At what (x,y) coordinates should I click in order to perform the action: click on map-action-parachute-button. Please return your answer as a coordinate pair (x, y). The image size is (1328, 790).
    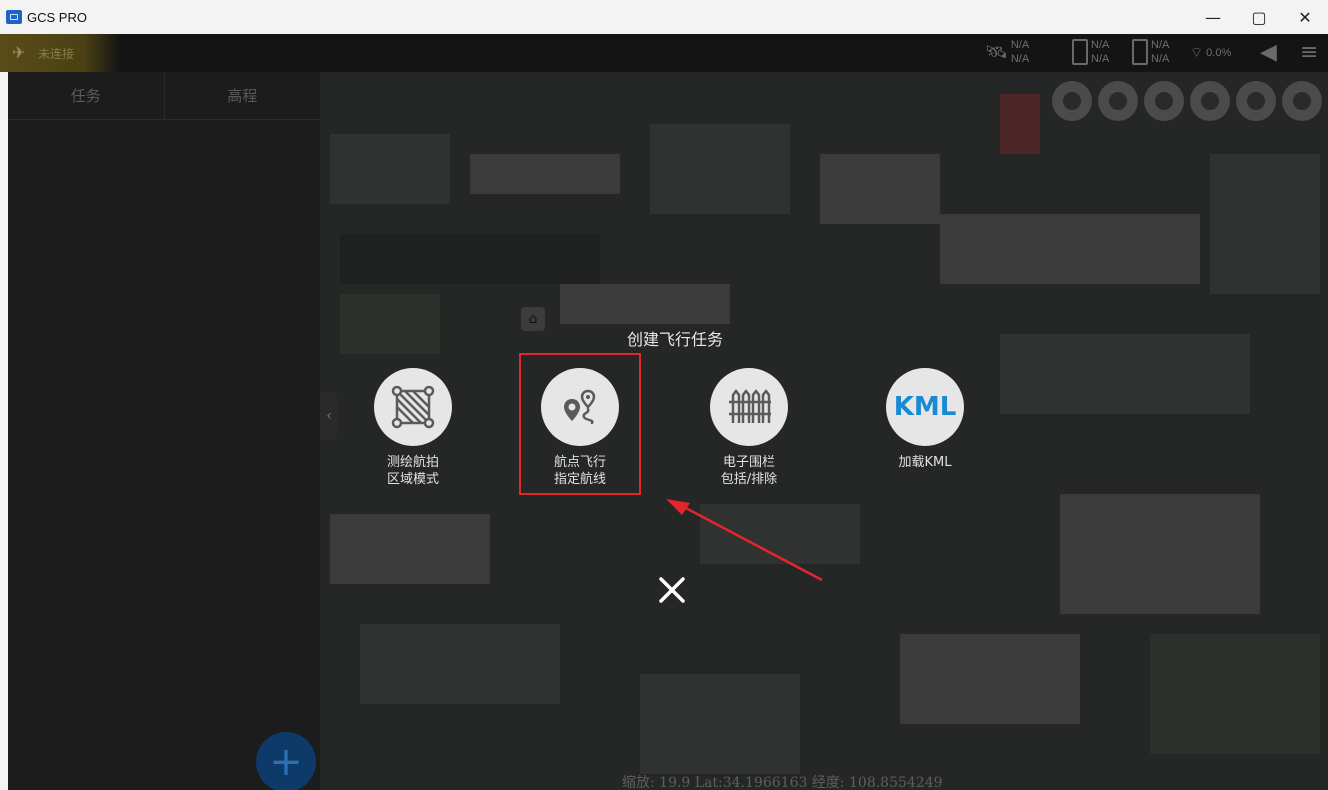
    Looking at the image, I should click on (1164, 101).